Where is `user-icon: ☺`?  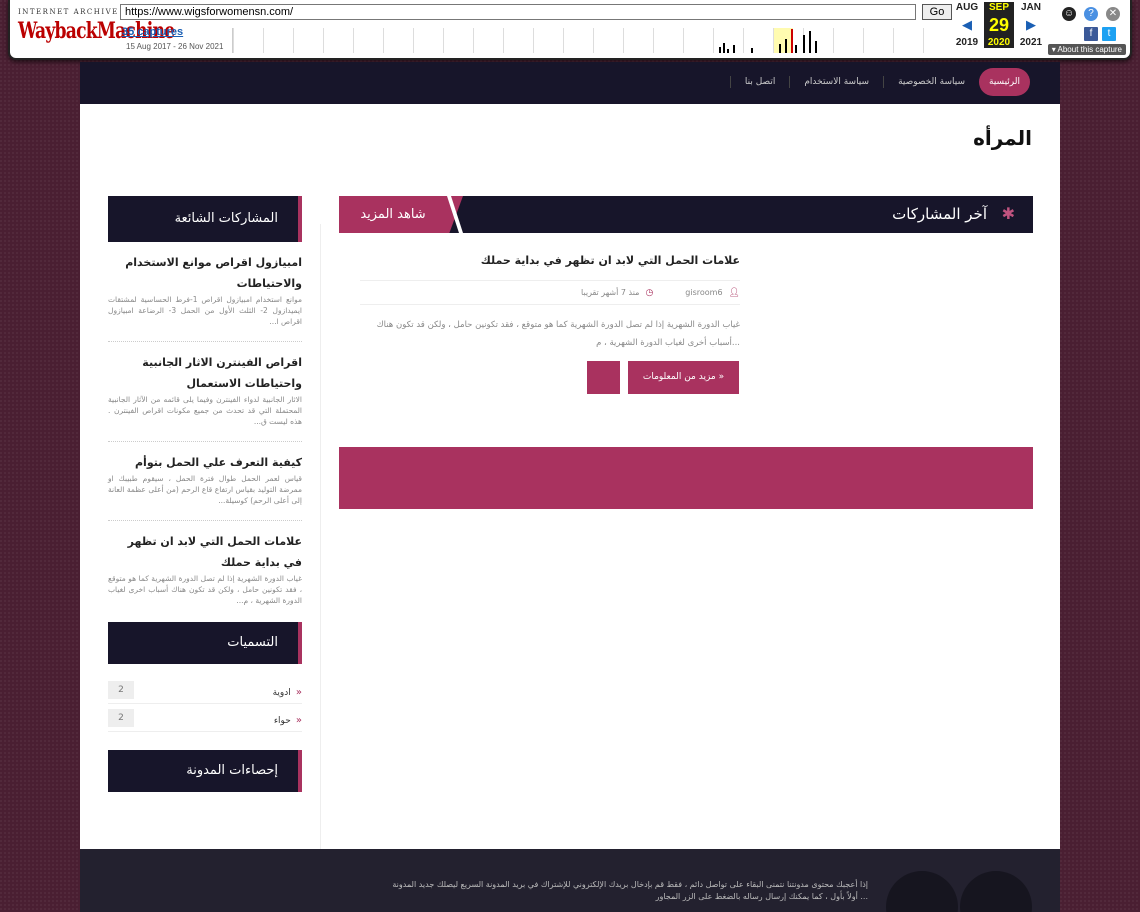
user-icon: ☺ is located at coordinates (1069, 14).